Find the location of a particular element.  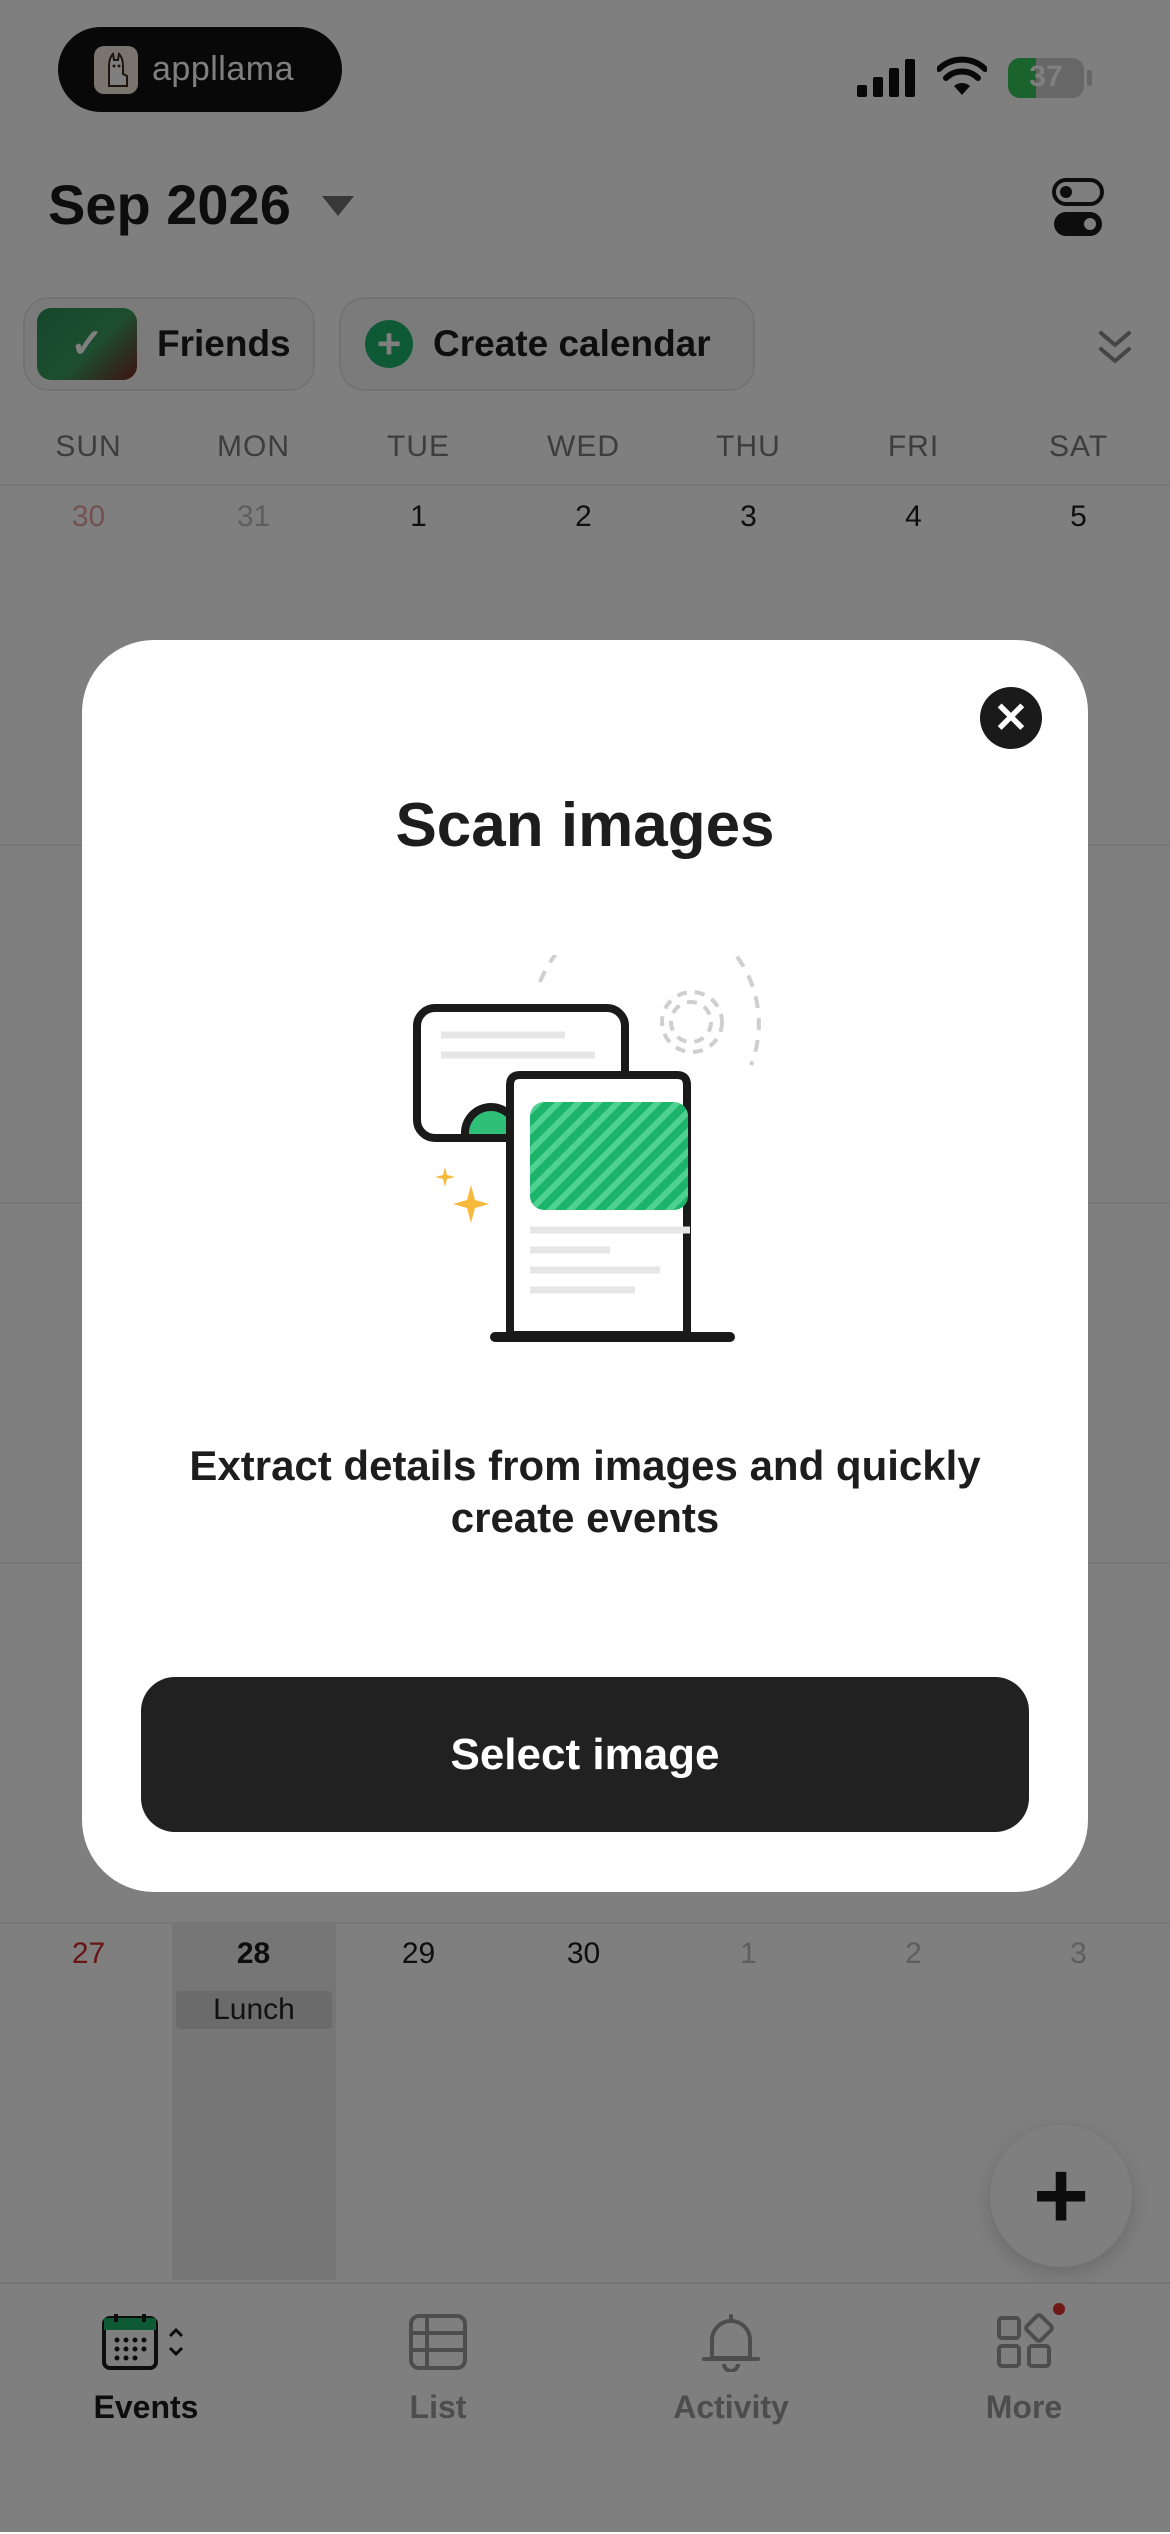

close-icon: ✕ is located at coordinates (1011, 717).